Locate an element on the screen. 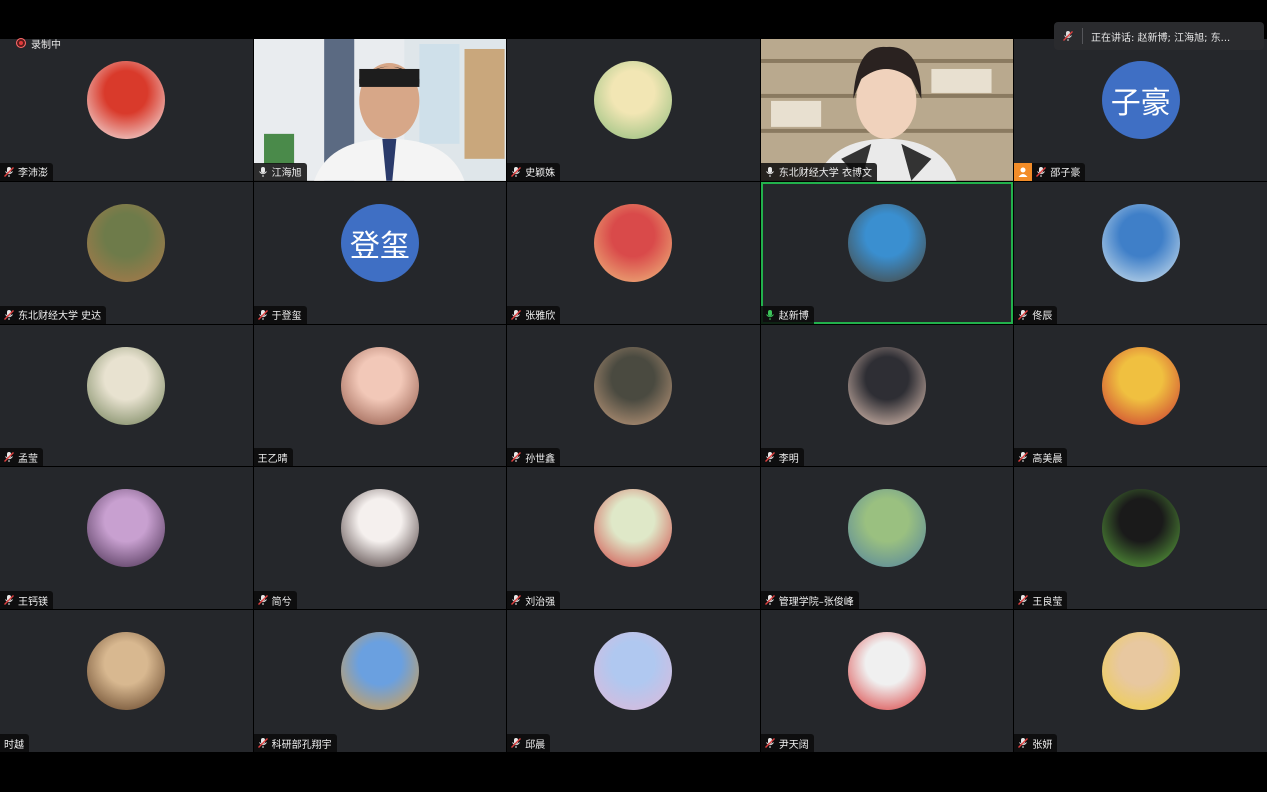 The width and height of the screenshot is (1267, 792). participant-name-bar: 东北财经大学 史达 is located at coordinates (53, 314).